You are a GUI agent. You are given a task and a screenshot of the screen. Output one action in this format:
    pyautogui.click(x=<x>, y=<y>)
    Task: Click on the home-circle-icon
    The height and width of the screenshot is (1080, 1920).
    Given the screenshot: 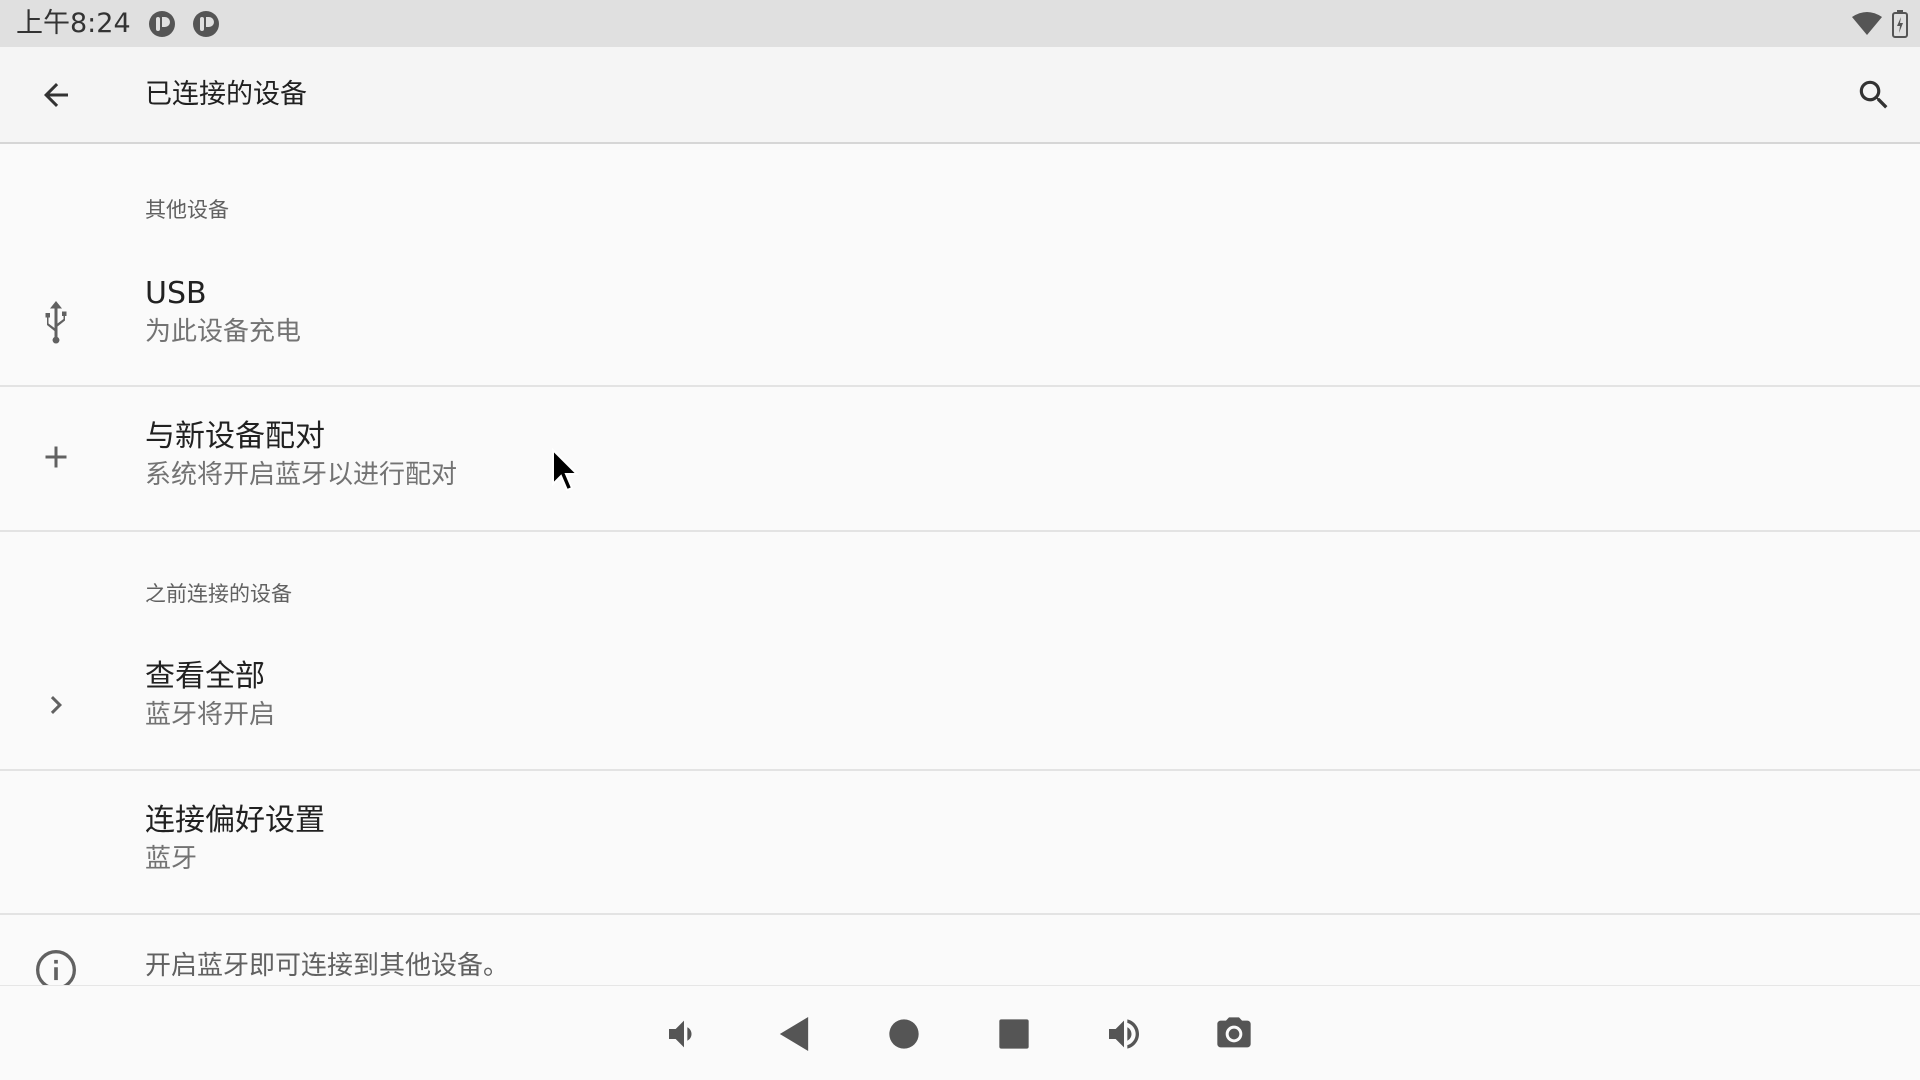 What is the action you would take?
    pyautogui.click(x=904, y=1034)
    